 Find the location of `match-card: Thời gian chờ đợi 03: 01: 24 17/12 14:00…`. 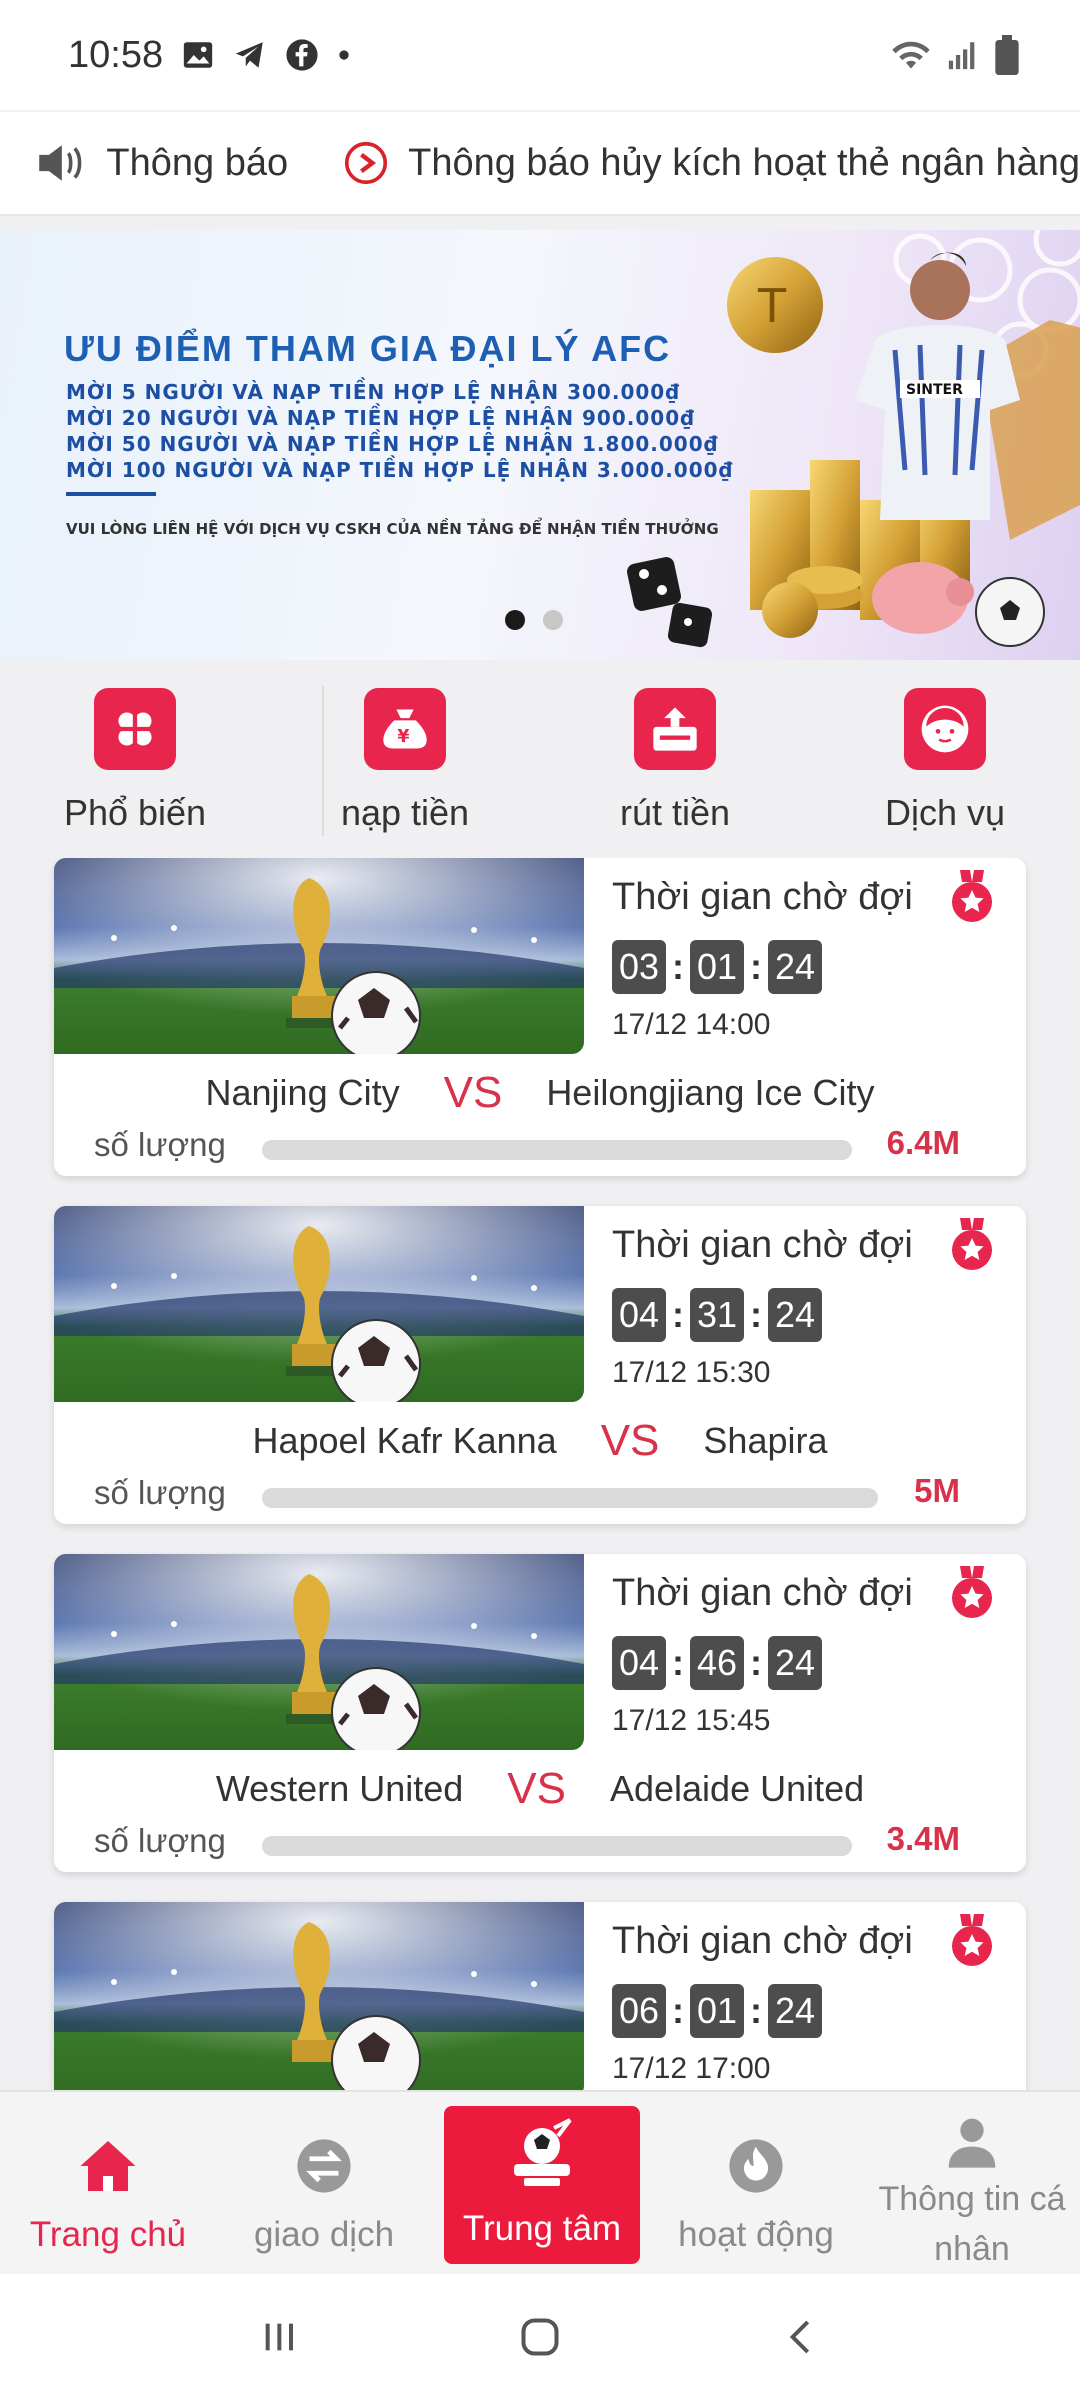

match-card: Thời gian chờ đợi 03: 01: 24 17/12 14:00… is located at coordinates (540, 1017).